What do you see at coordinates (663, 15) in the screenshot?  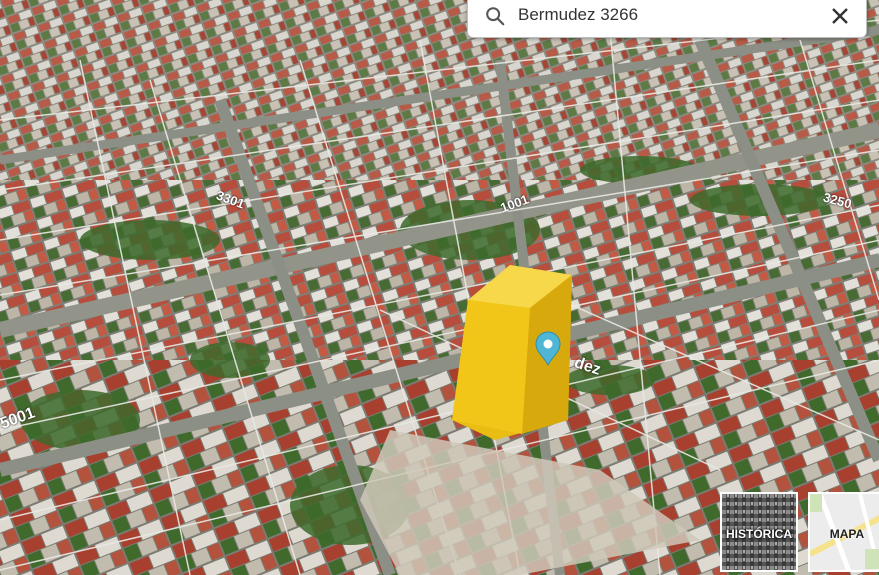 I see `search-input` at bounding box center [663, 15].